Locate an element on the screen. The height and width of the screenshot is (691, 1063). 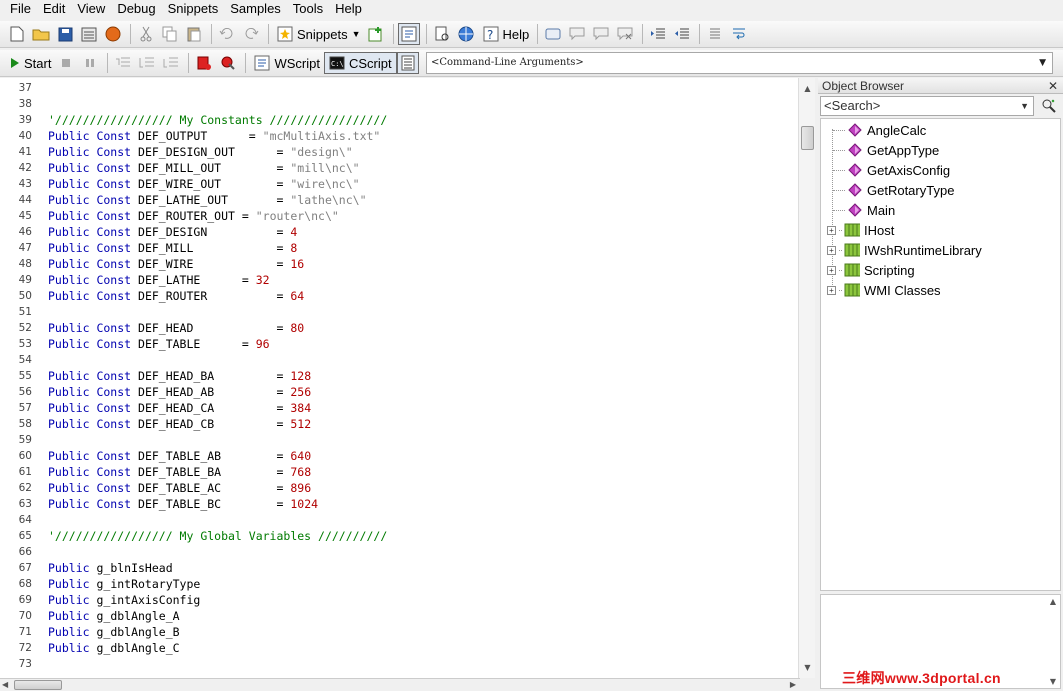
comment-delete-icon is located at coordinates (625, 34).